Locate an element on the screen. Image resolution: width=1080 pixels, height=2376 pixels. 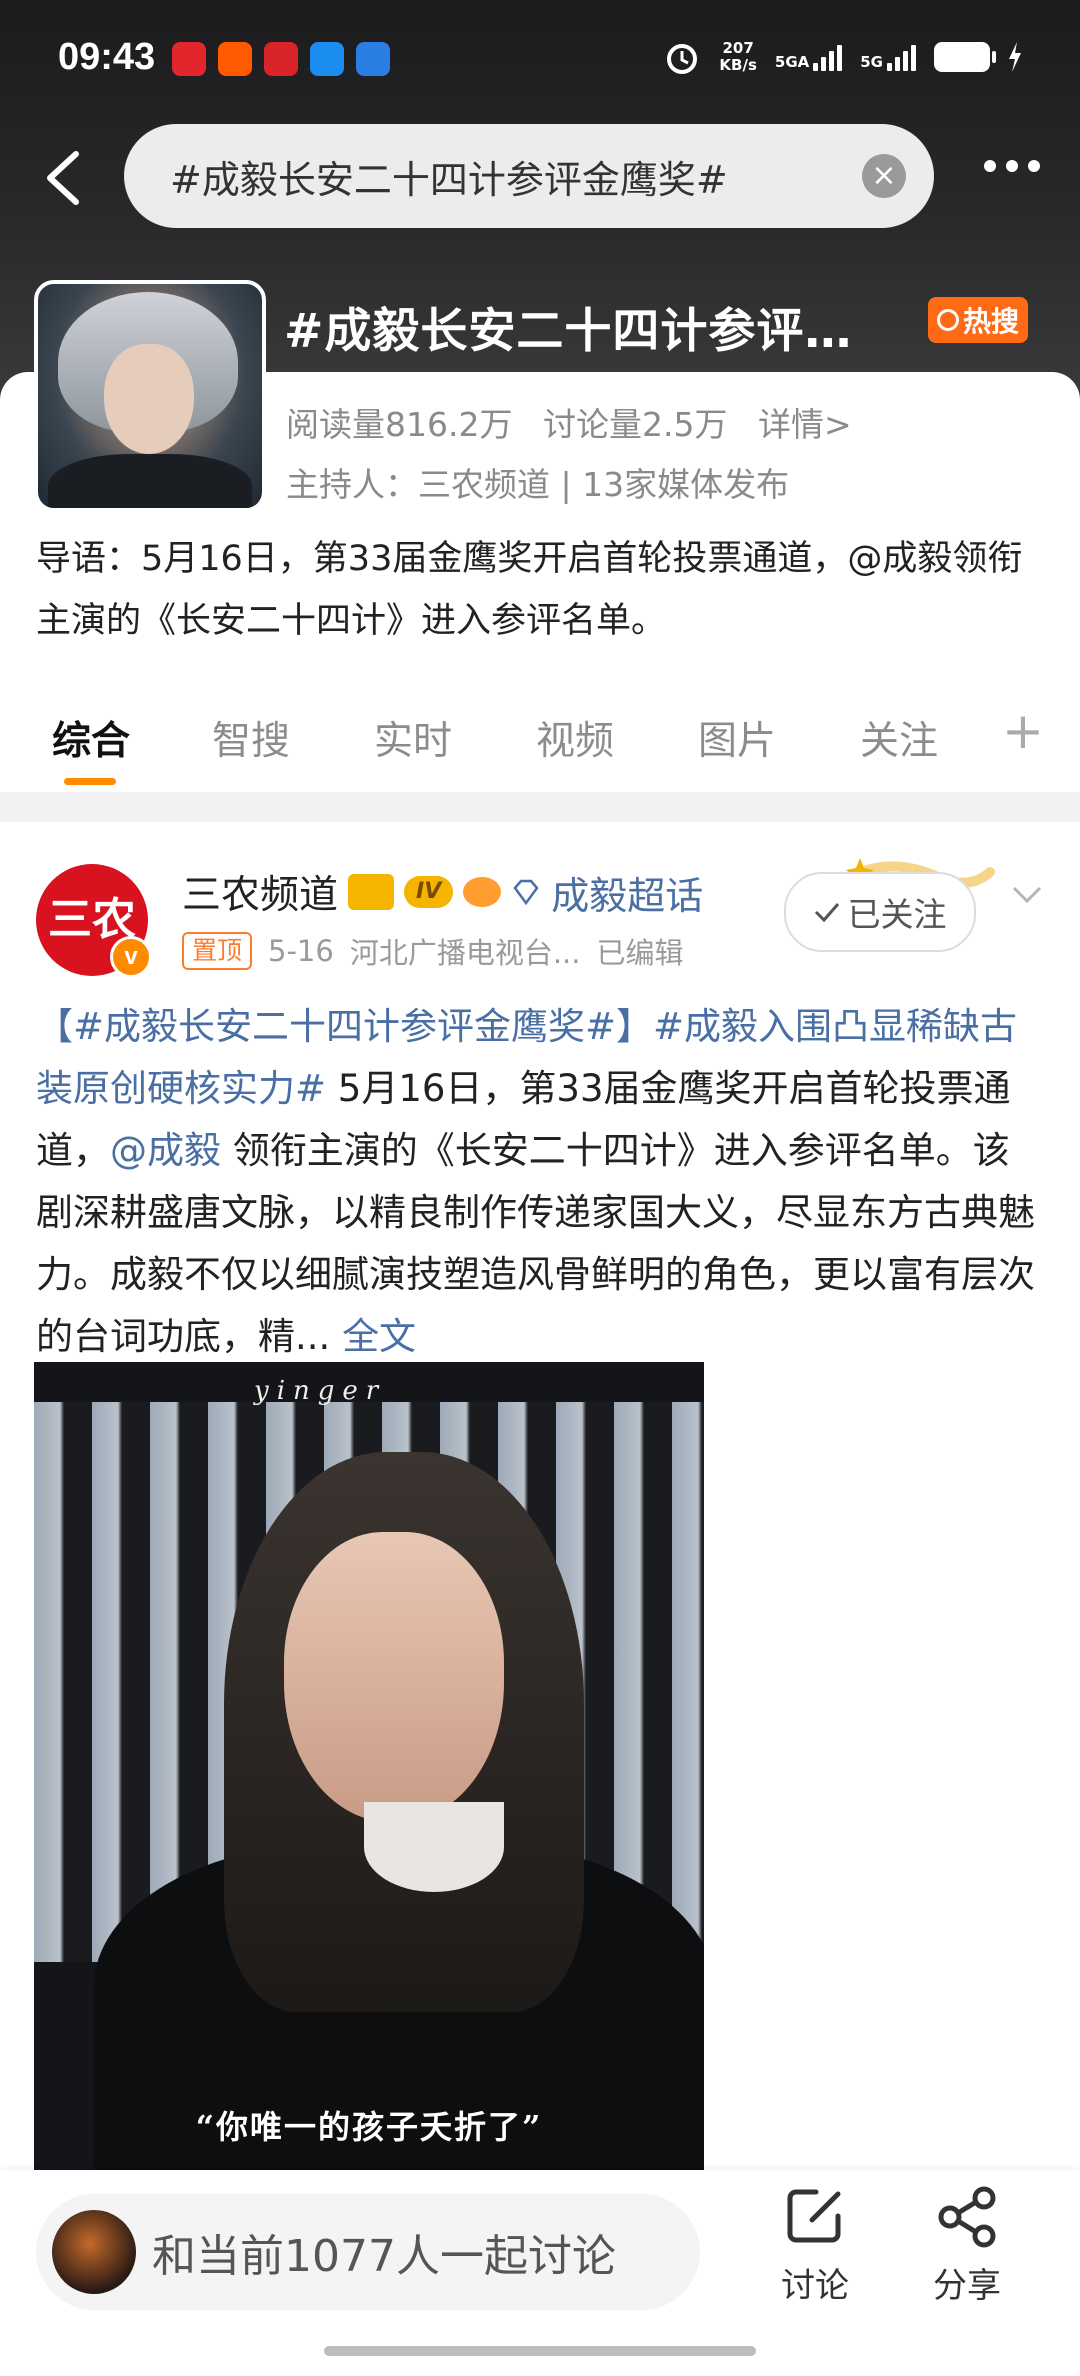
post-date: 5-16 is located at coordinates (301, 951).